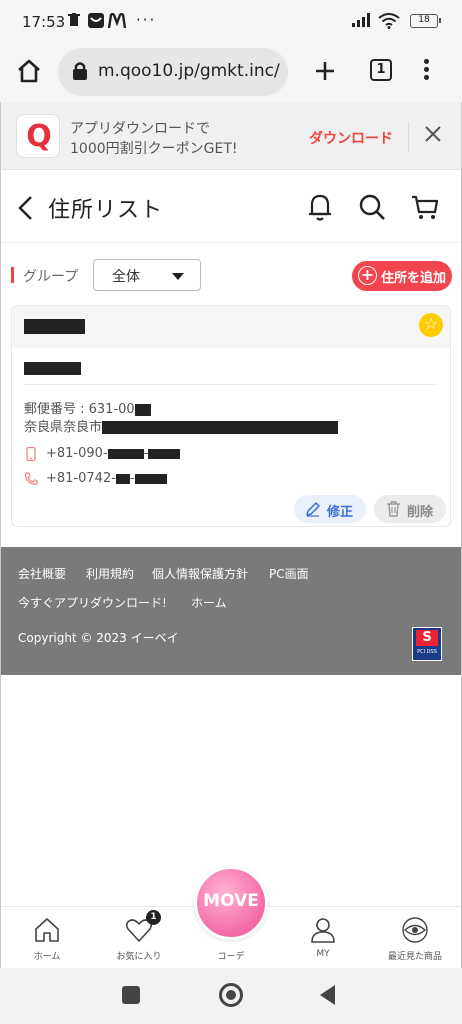 Image resolution: width=462 pixels, height=1024 pixels. I want to click on nav-item-home: ホーム, so click(47, 938).